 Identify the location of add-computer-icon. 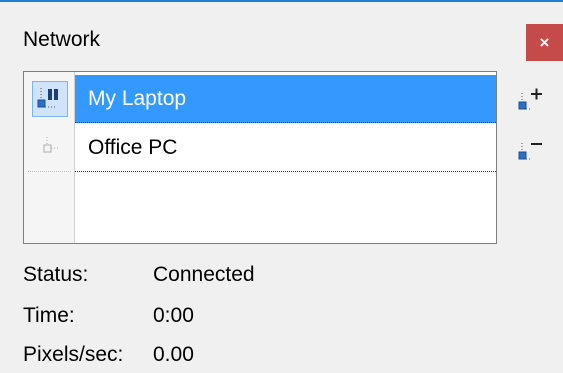
(530, 99).